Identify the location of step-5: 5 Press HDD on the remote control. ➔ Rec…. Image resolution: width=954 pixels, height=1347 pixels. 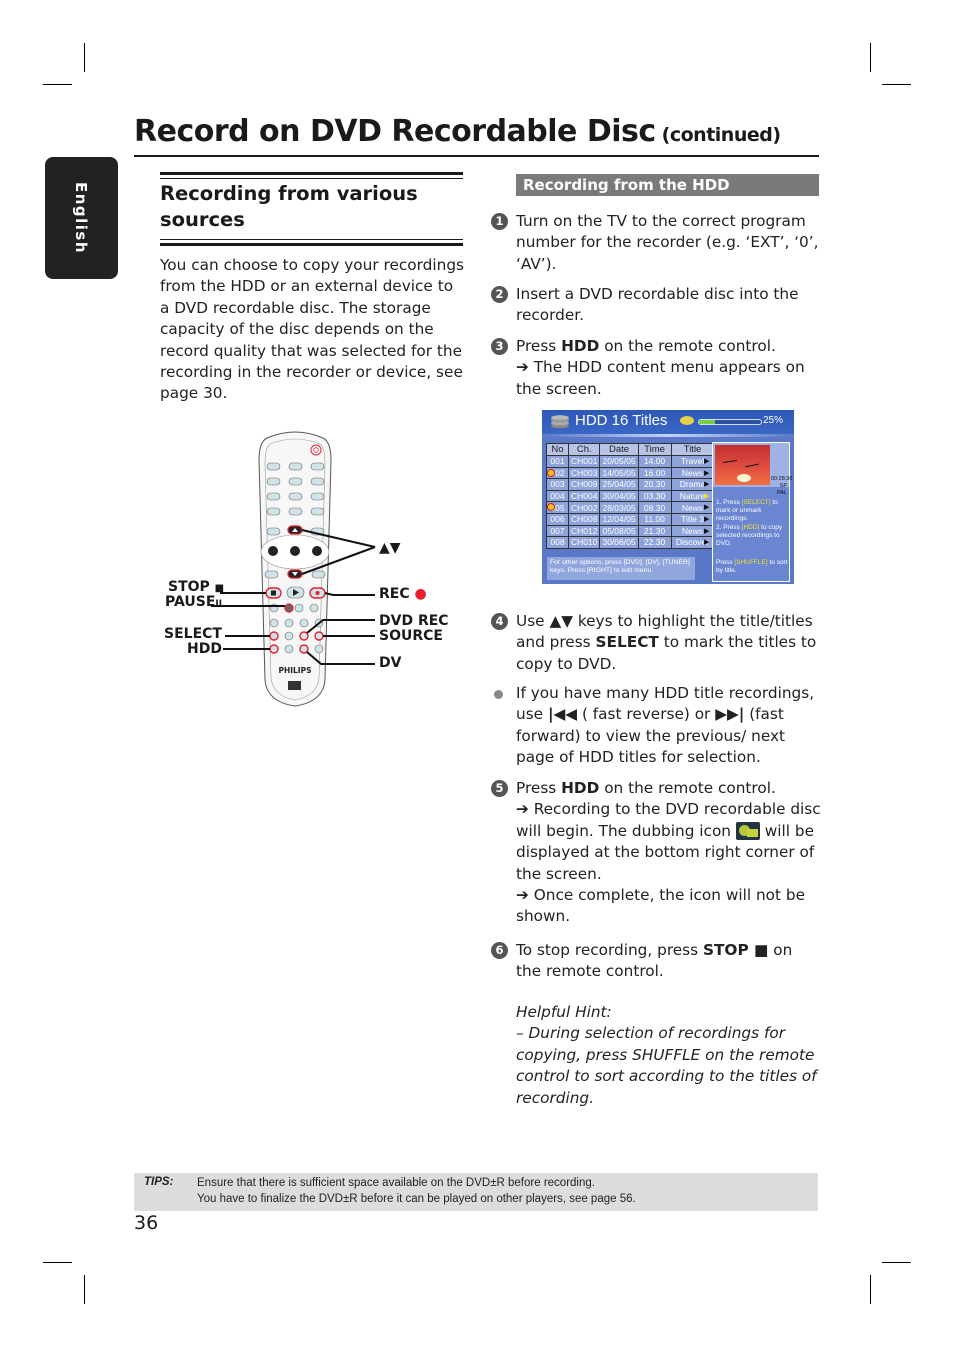
(656, 853).